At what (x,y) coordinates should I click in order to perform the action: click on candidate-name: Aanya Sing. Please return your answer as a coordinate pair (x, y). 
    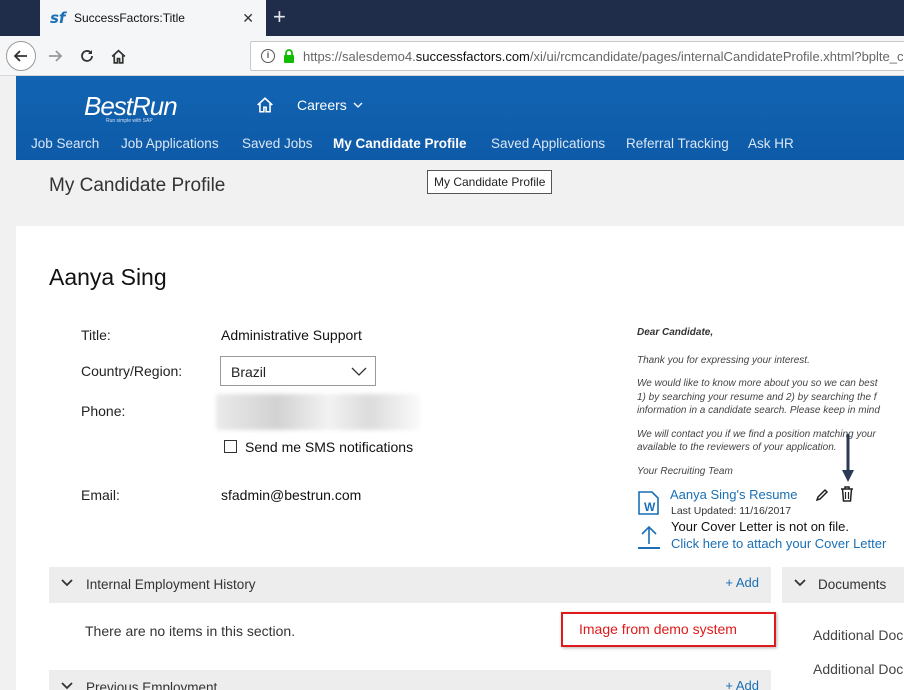
    Looking at the image, I should click on (108, 277).